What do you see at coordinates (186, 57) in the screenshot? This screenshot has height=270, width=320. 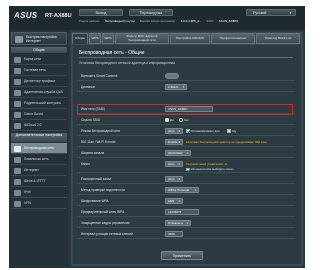 I see `title-divider` at bounding box center [186, 57].